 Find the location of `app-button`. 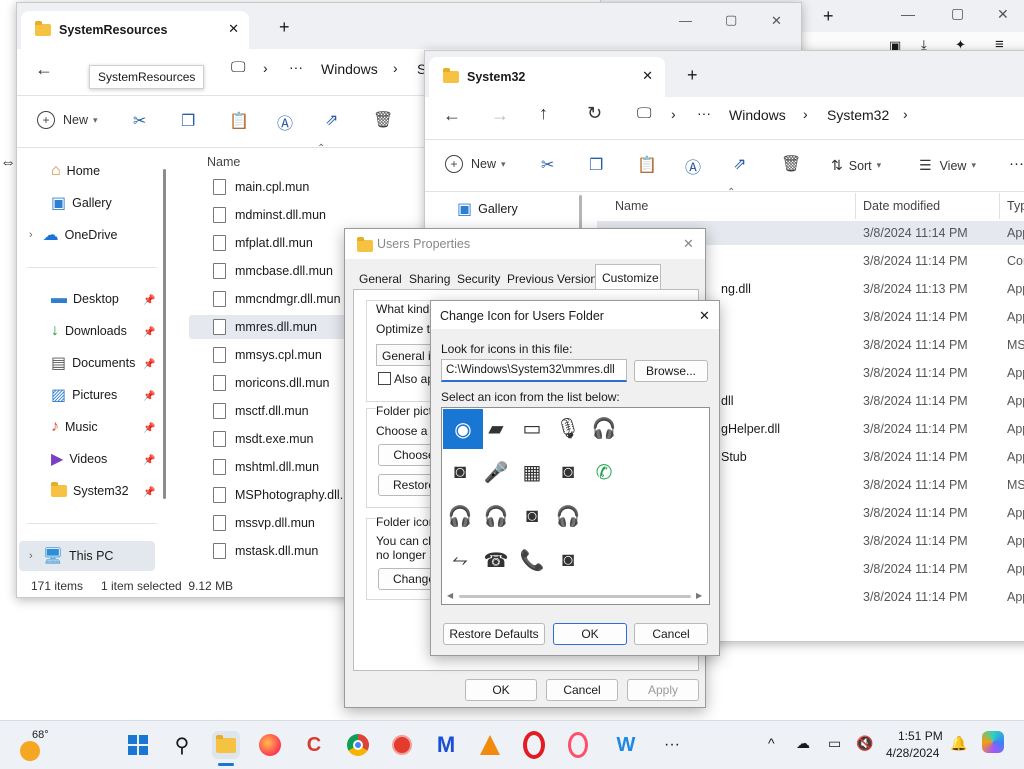

app-button is located at coordinates (402, 745).